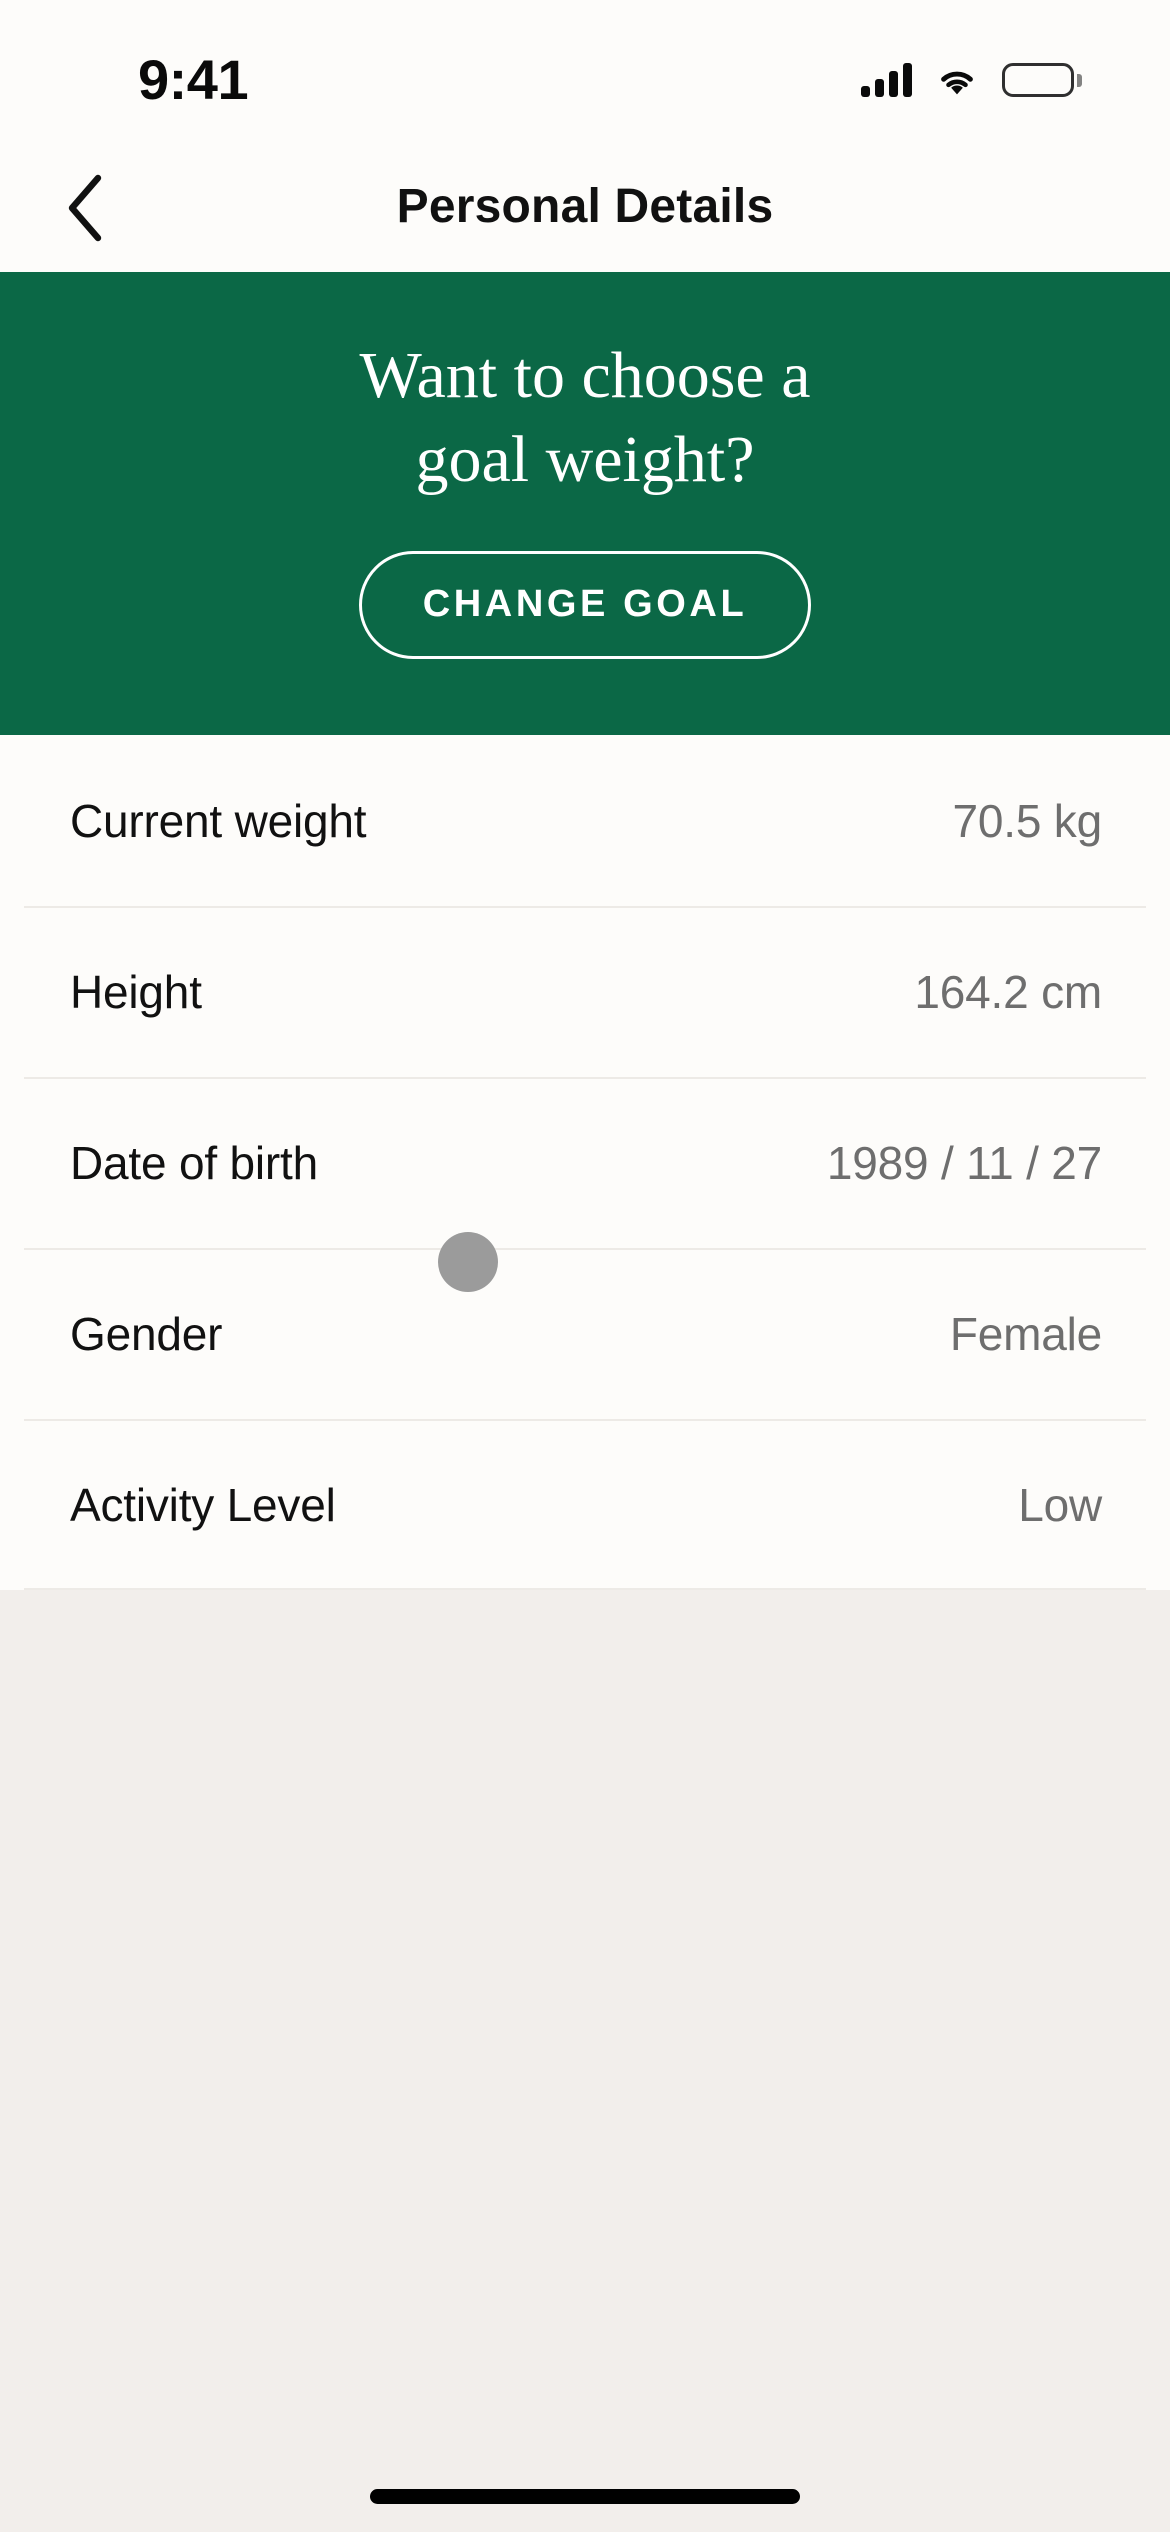 This screenshot has width=1170, height=2532. I want to click on detail-row-activity-level: Activity Level Low, so click(585, 1504).